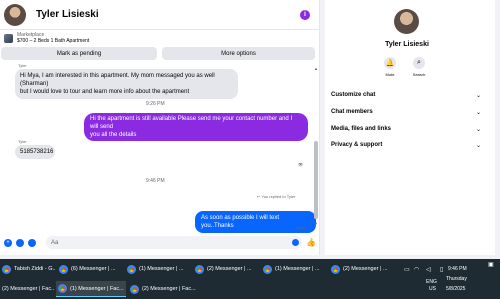 This screenshot has width=500, height=299. What do you see at coordinates (79, 53) in the screenshot?
I see `mark-as-pending-button: Mark as pending` at bounding box center [79, 53].